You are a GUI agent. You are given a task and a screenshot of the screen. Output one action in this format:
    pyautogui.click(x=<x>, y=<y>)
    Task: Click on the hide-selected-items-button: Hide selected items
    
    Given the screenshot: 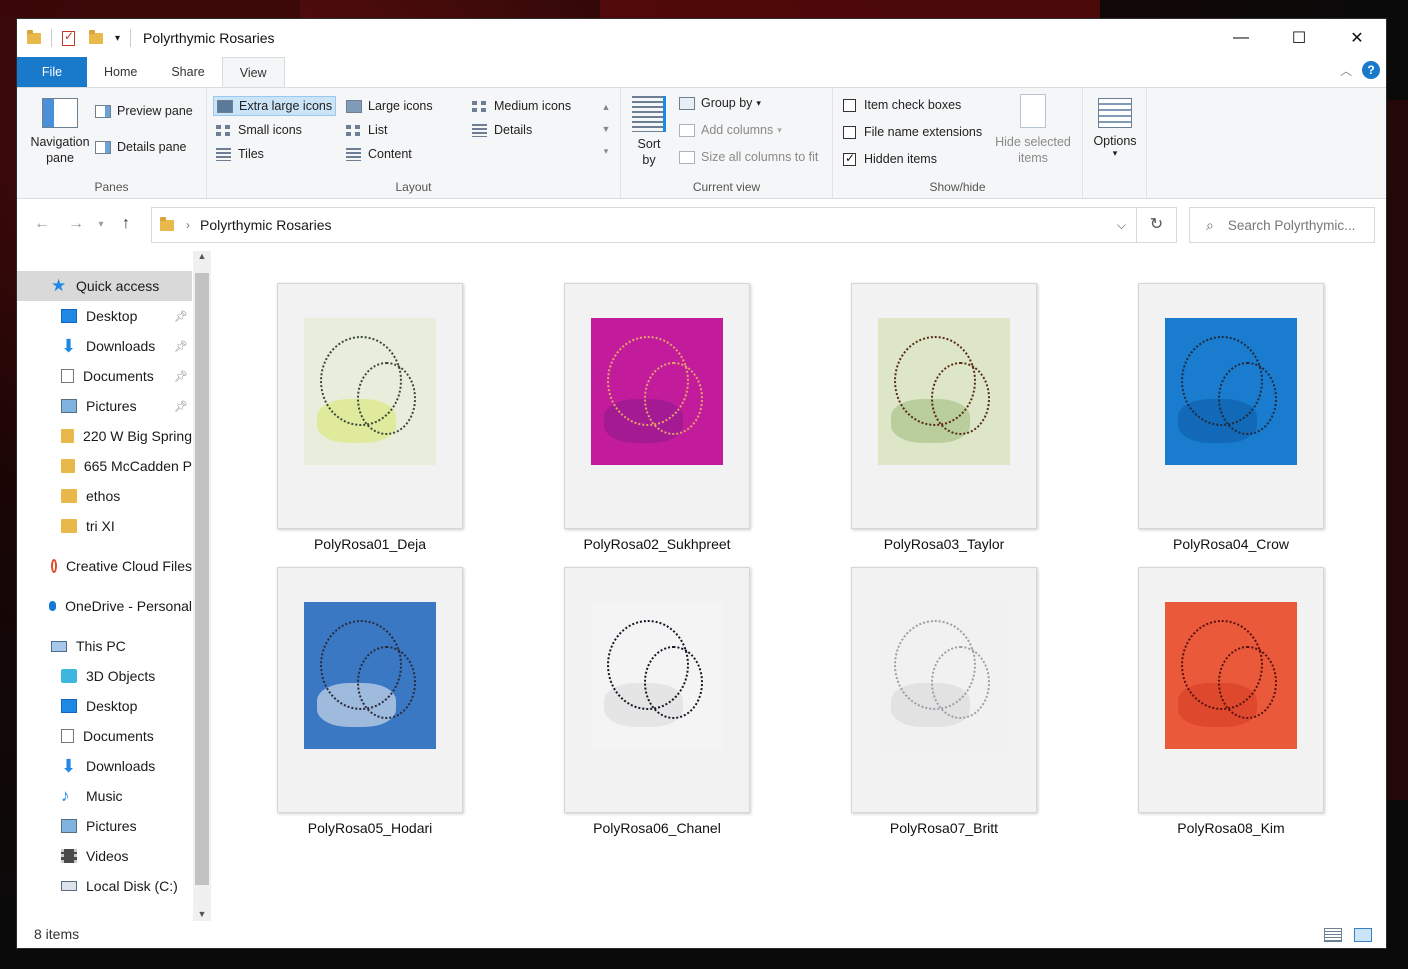 What is the action you would take?
    pyautogui.click(x=1033, y=130)
    